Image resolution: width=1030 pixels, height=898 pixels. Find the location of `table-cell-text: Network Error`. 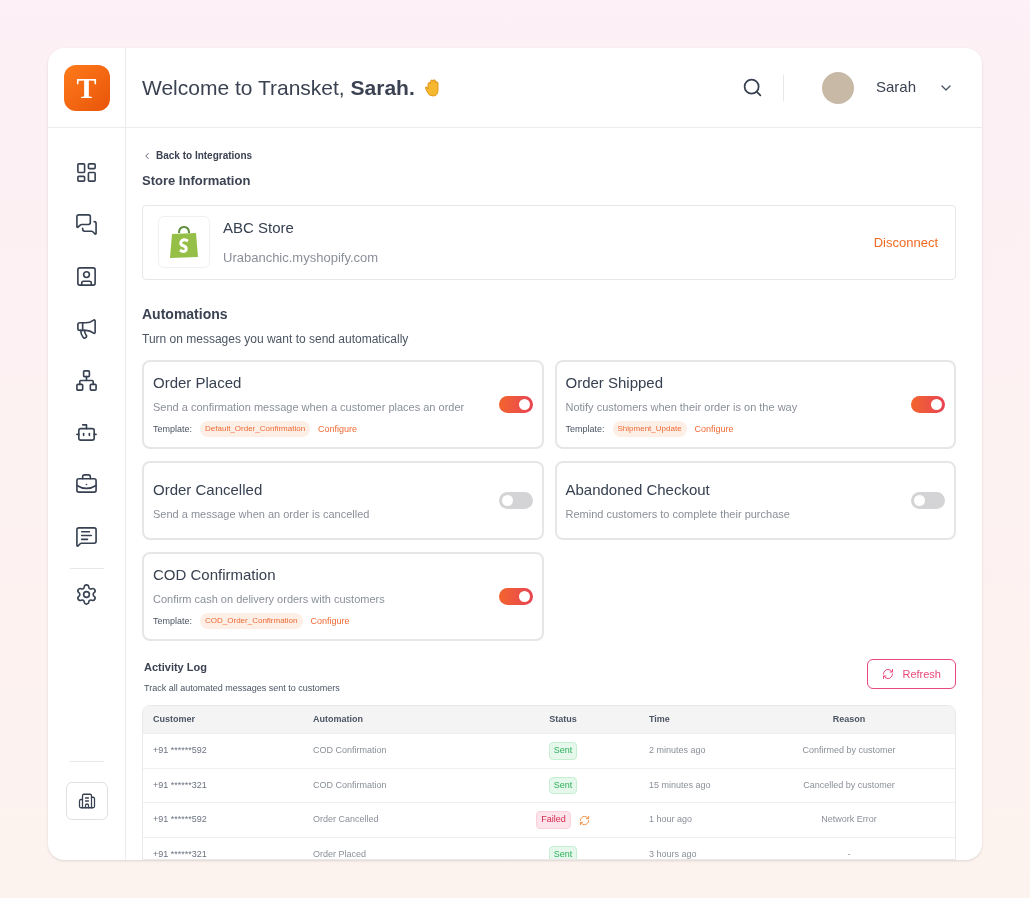

table-cell-text: Network Error is located at coordinates (849, 820).